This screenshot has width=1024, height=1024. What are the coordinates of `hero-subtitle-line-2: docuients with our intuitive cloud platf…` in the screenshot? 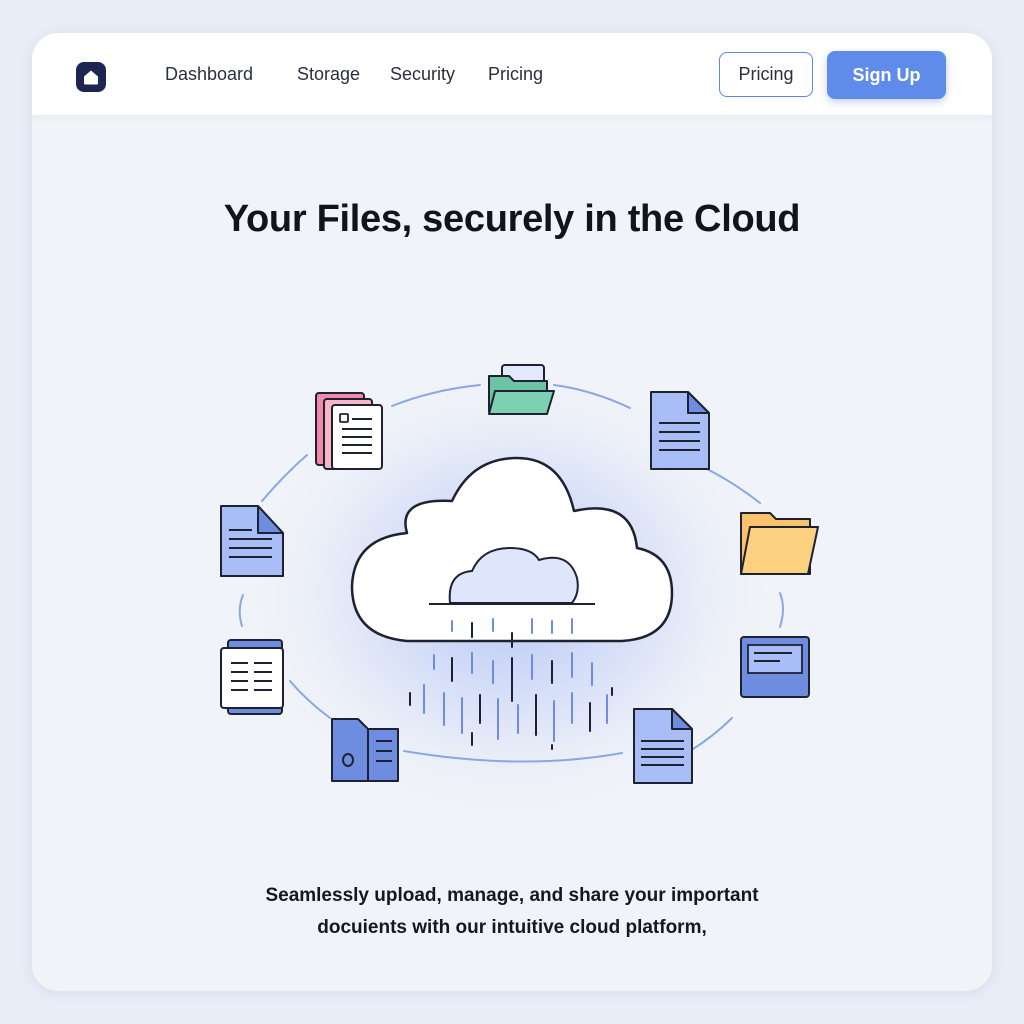 It's located at (512, 927).